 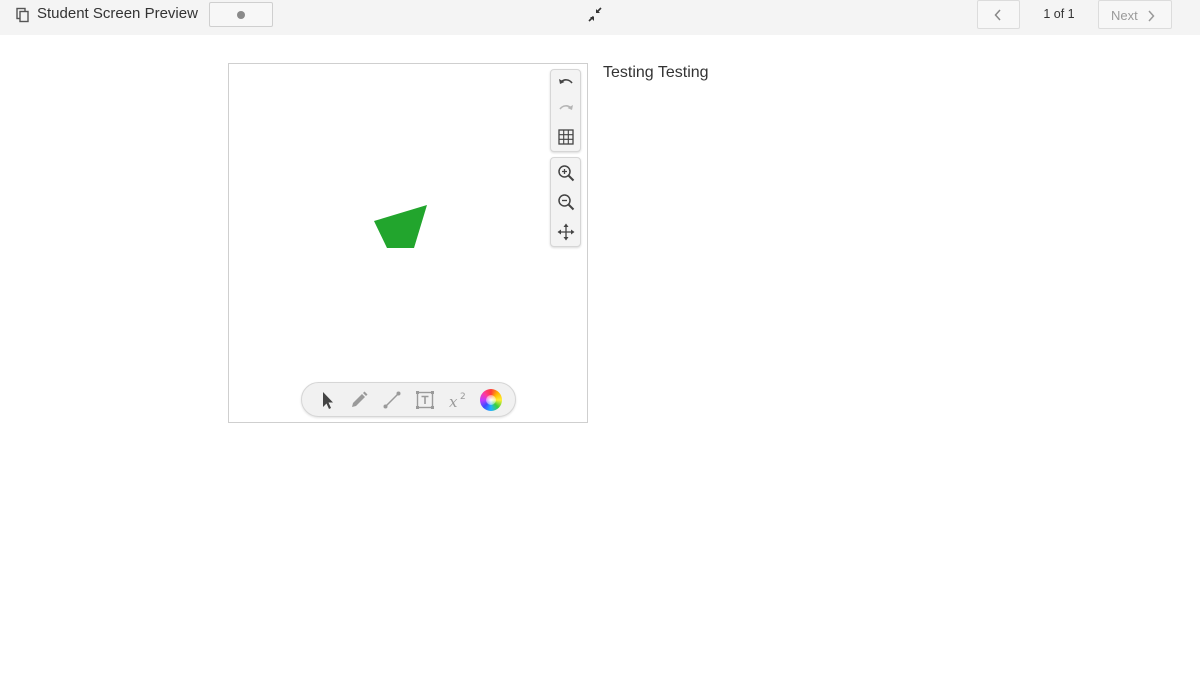 What do you see at coordinates (327, 400) in the screenshot?
I see `pointer-icon` at bounding box center [327, 400].